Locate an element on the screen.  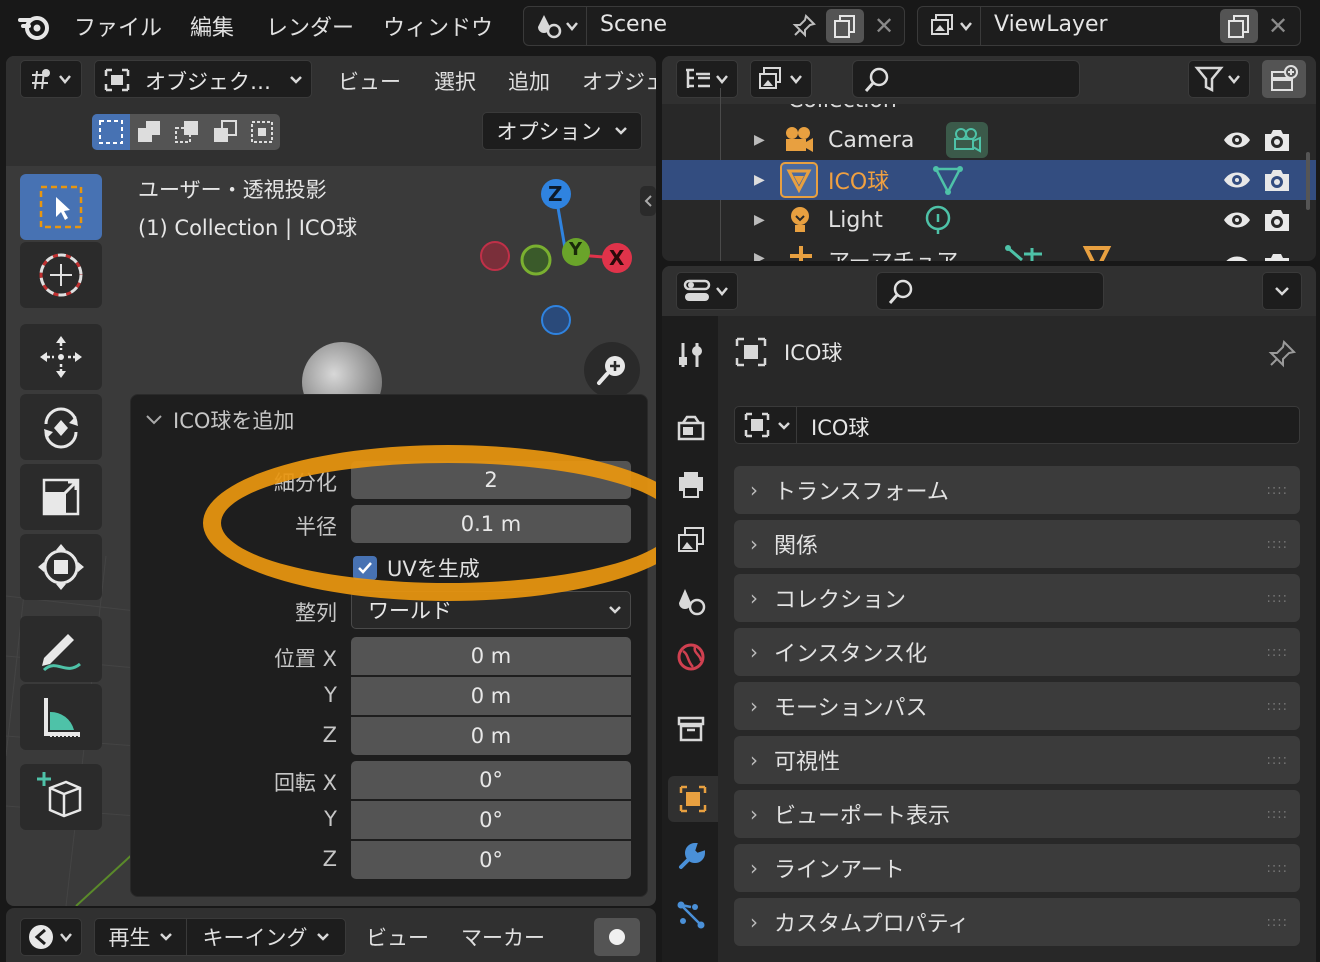
chevron-down-icon is located at coordinates (1282, 291).